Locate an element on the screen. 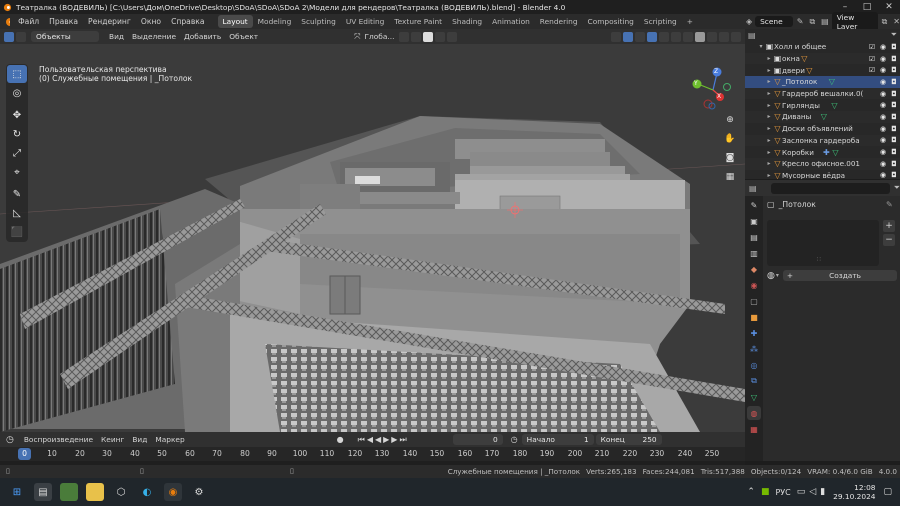 Image resolution: width=900 pixels, height=506 pixels. network-icon: ▭ is located at coordinates (801, 492).